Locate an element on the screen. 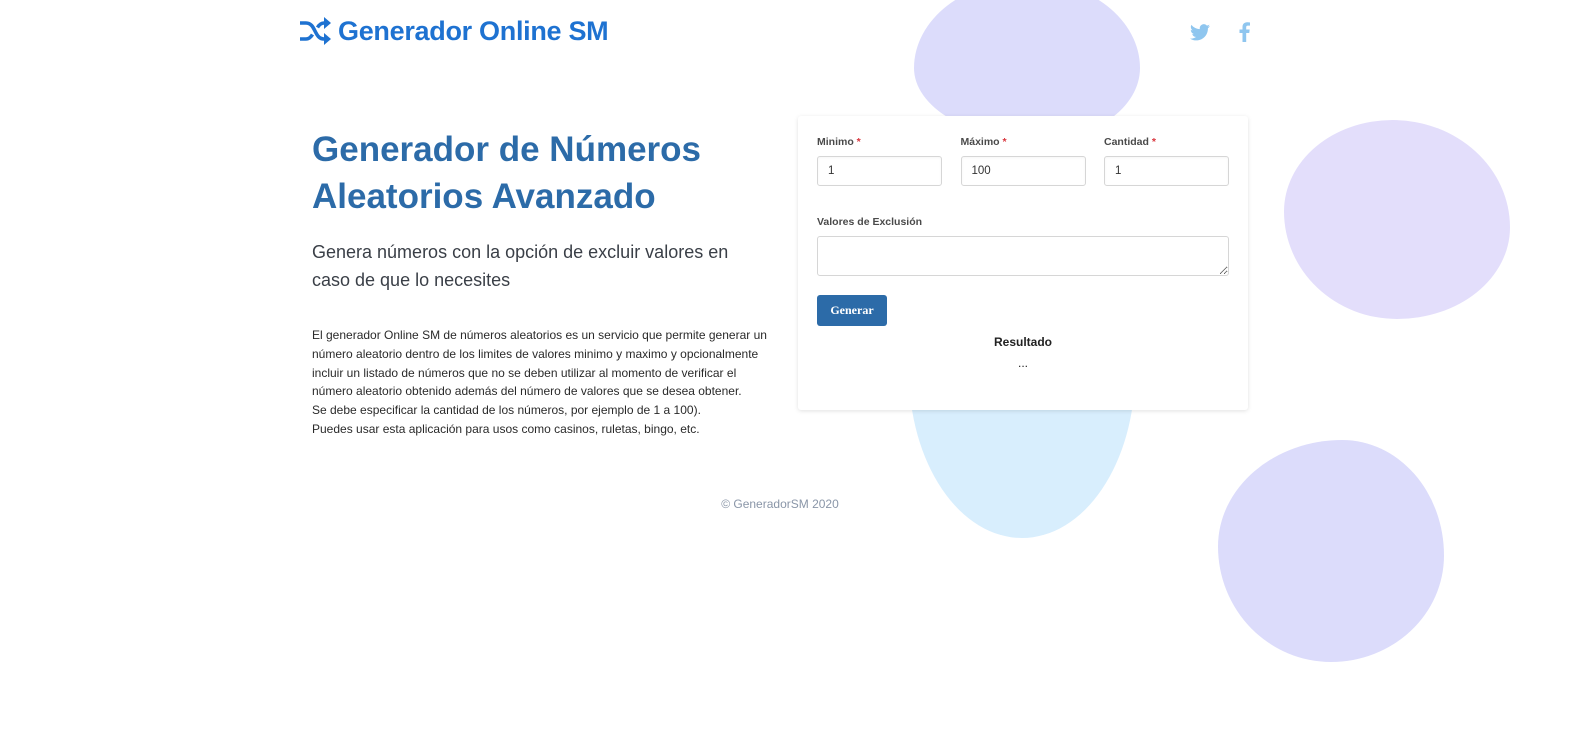 The image size is (1587, 738). brand-name: Generador Online SM is located at coordinates (473, 31).